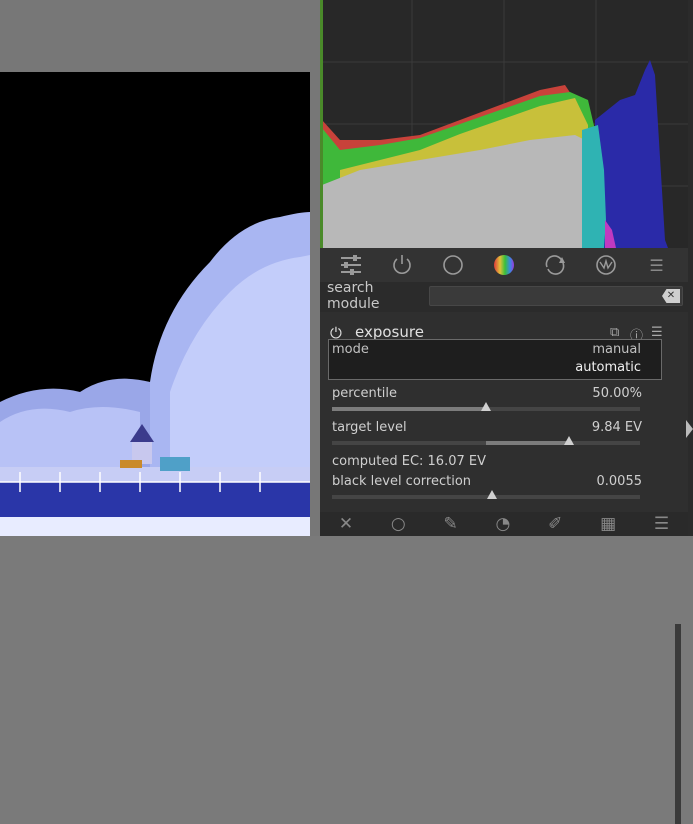 This screenshot has width=693, height=824. Describe the element at coordinates (488, 435) in the screenshot. I see `target-level-slider: target level 9.84 EV` at that location.